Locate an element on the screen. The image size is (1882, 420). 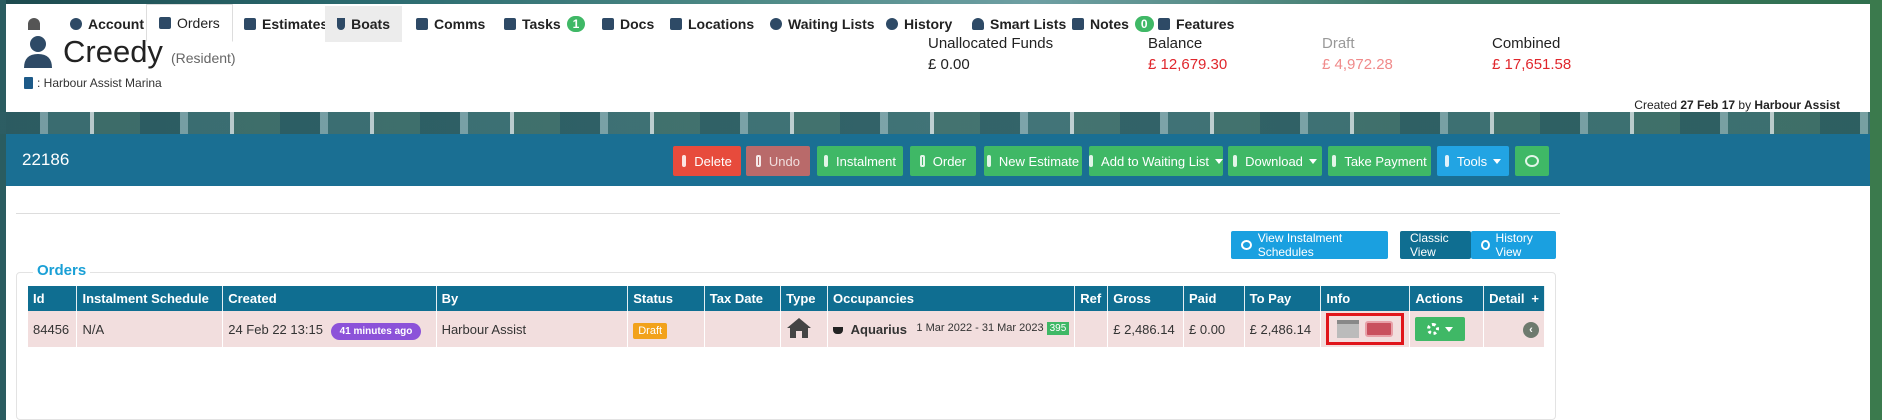
note-icon is located at coordinates (1078, 24).